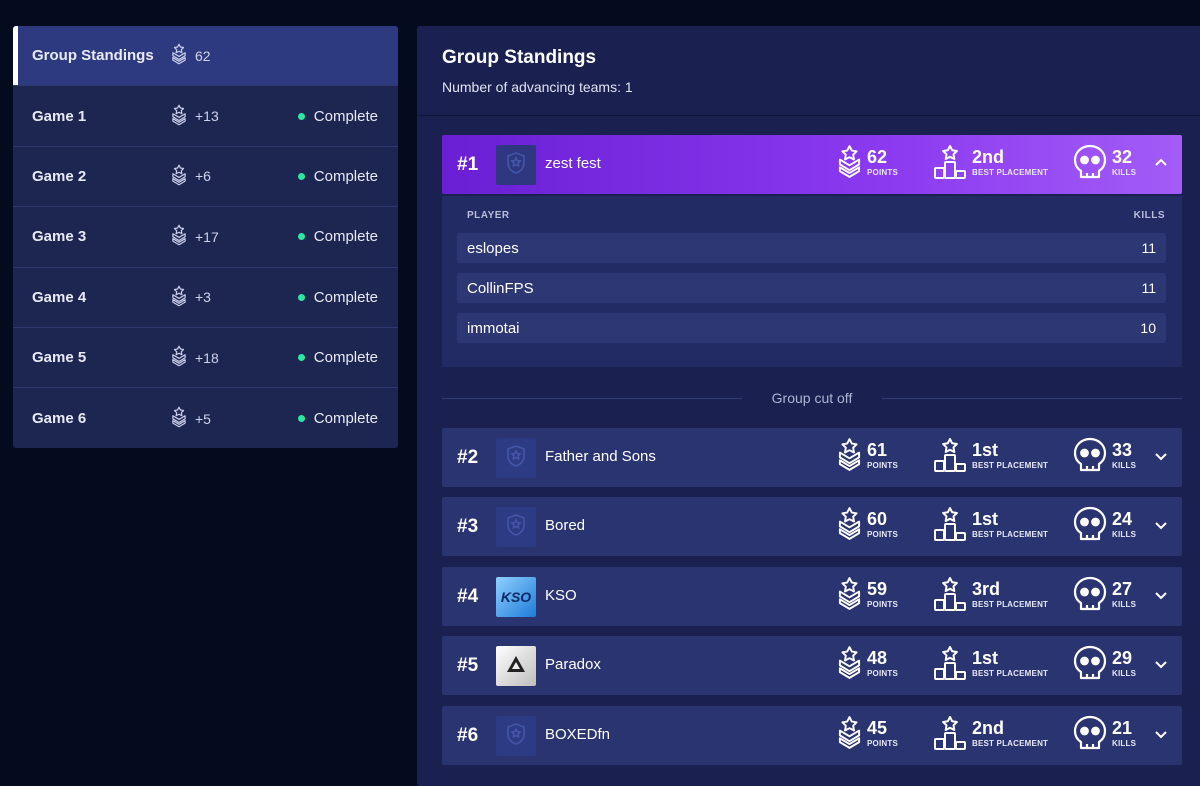 This screenshot has width=1200, height=786. I want to click on sidebar-points-value: +18, so click(207, 357).